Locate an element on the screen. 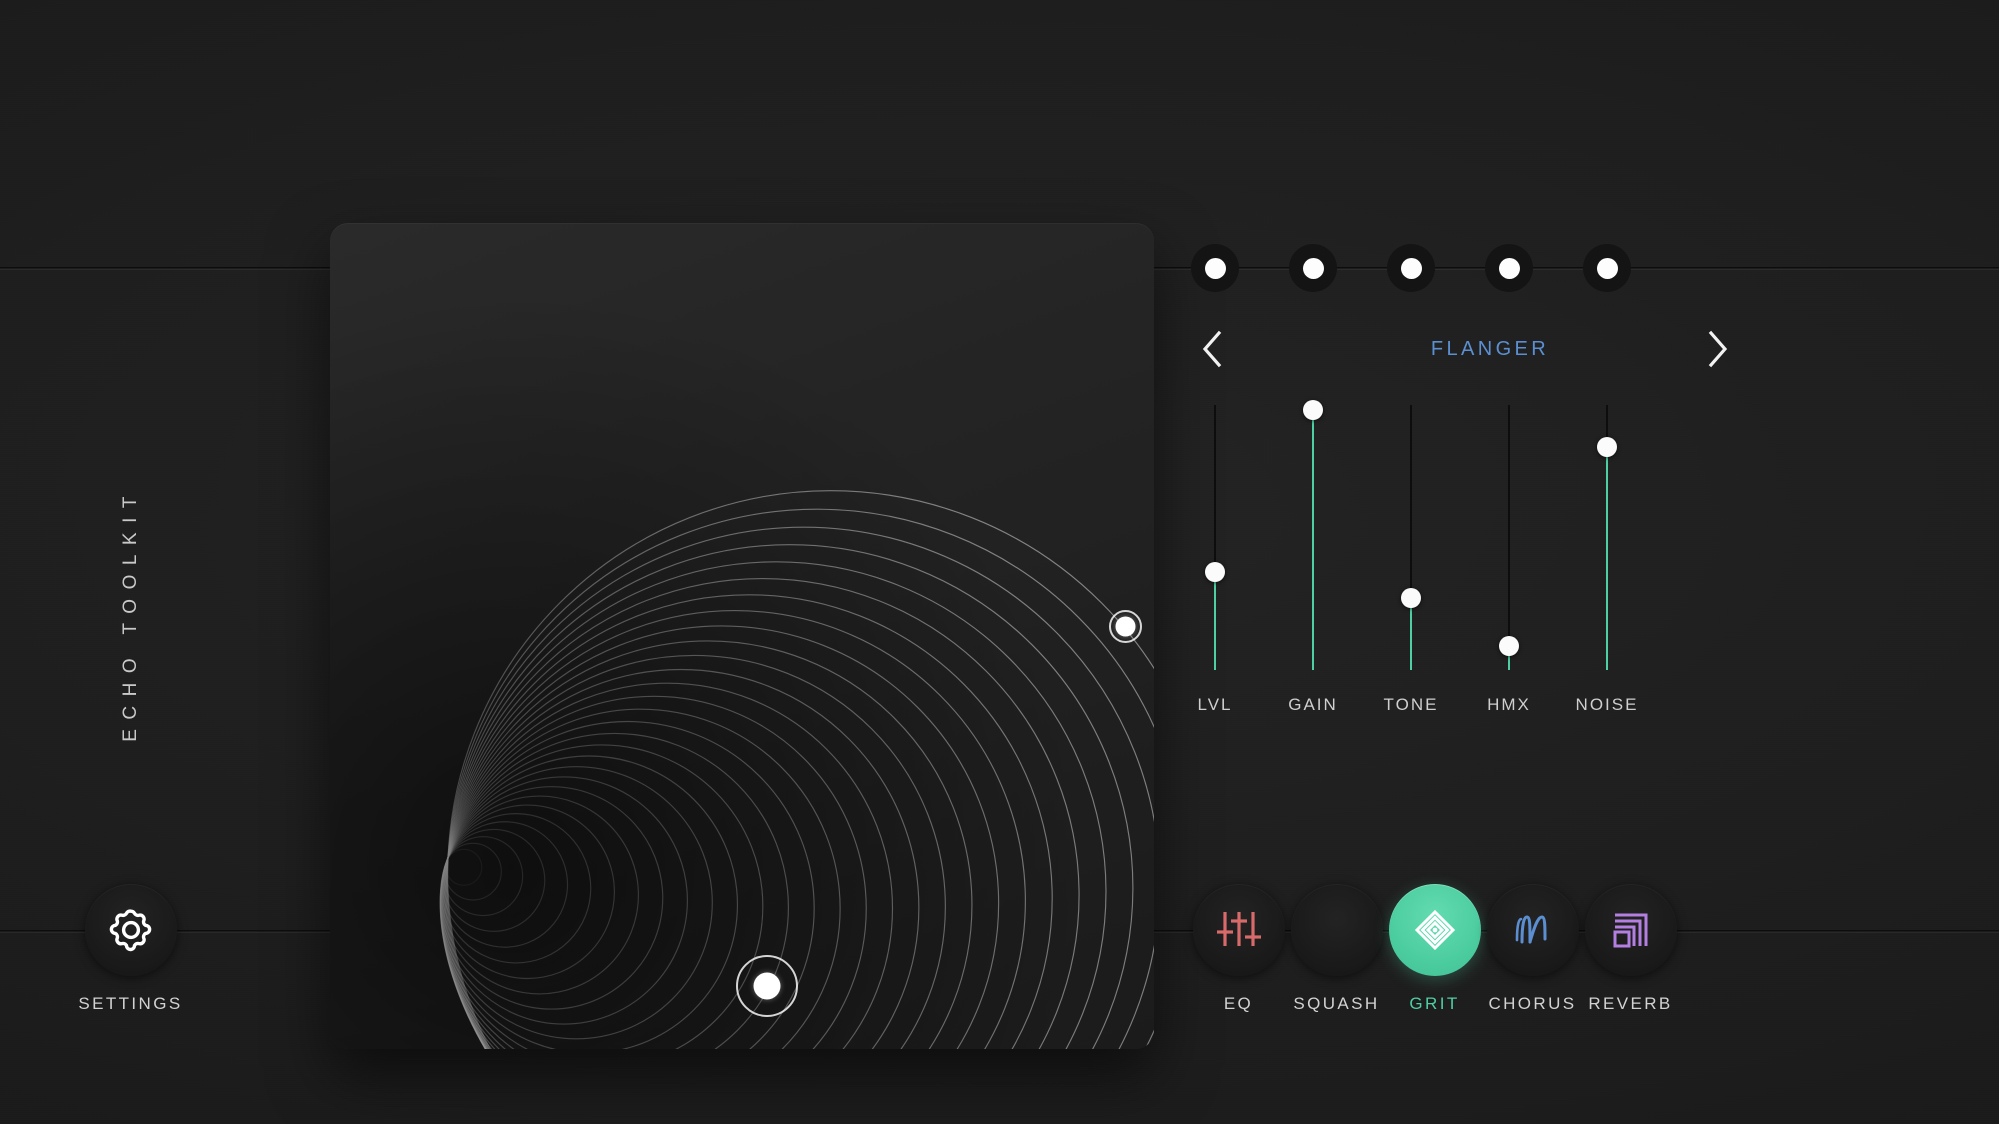  effect-label-reverb: REVERB is located at coordinates (1630, 1003).